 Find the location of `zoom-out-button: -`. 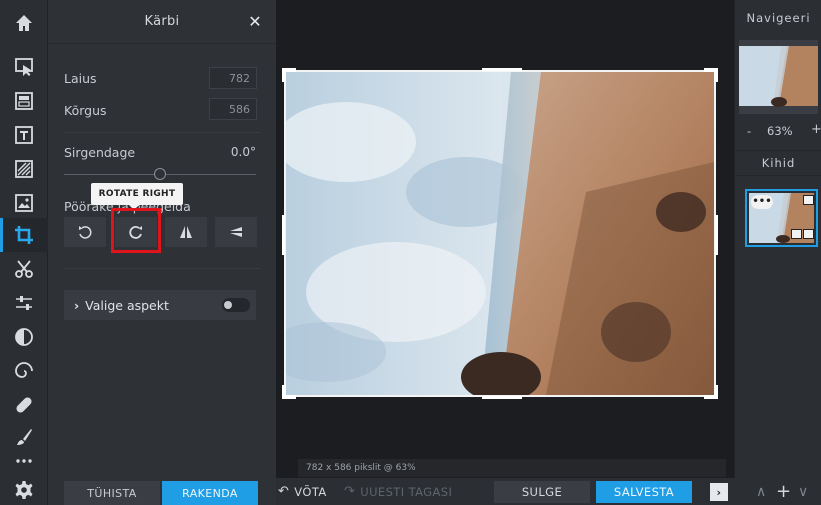

zoom-out-button: - is located at coordinates (749, 131).